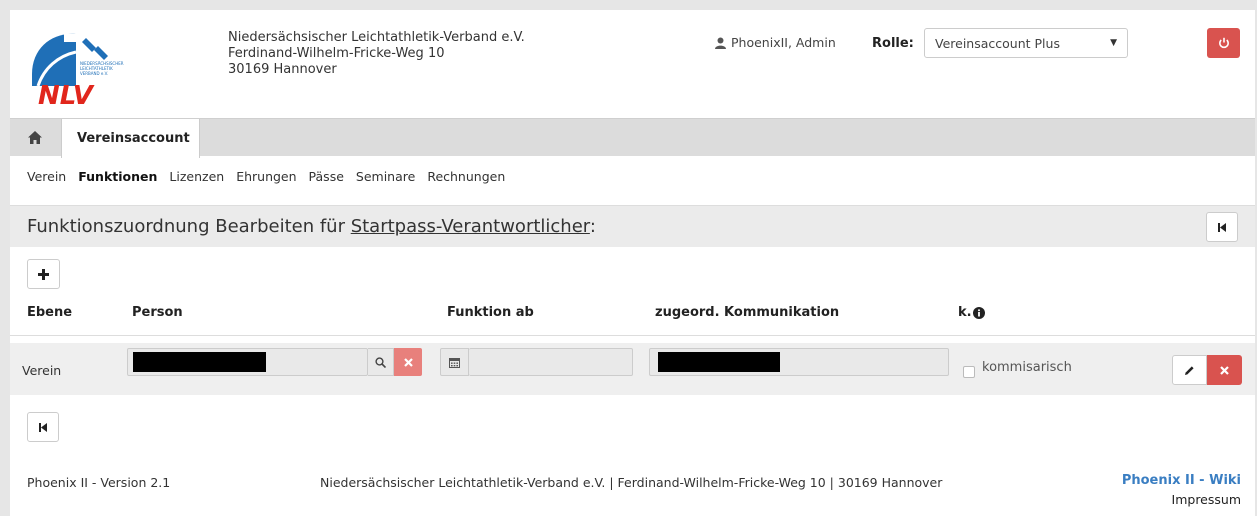 This screenshot has width=1257, height=516. Describe the element at coordinates (46, 176) in the screenshot. I see `subnav-item-verein: Verein` at that location.